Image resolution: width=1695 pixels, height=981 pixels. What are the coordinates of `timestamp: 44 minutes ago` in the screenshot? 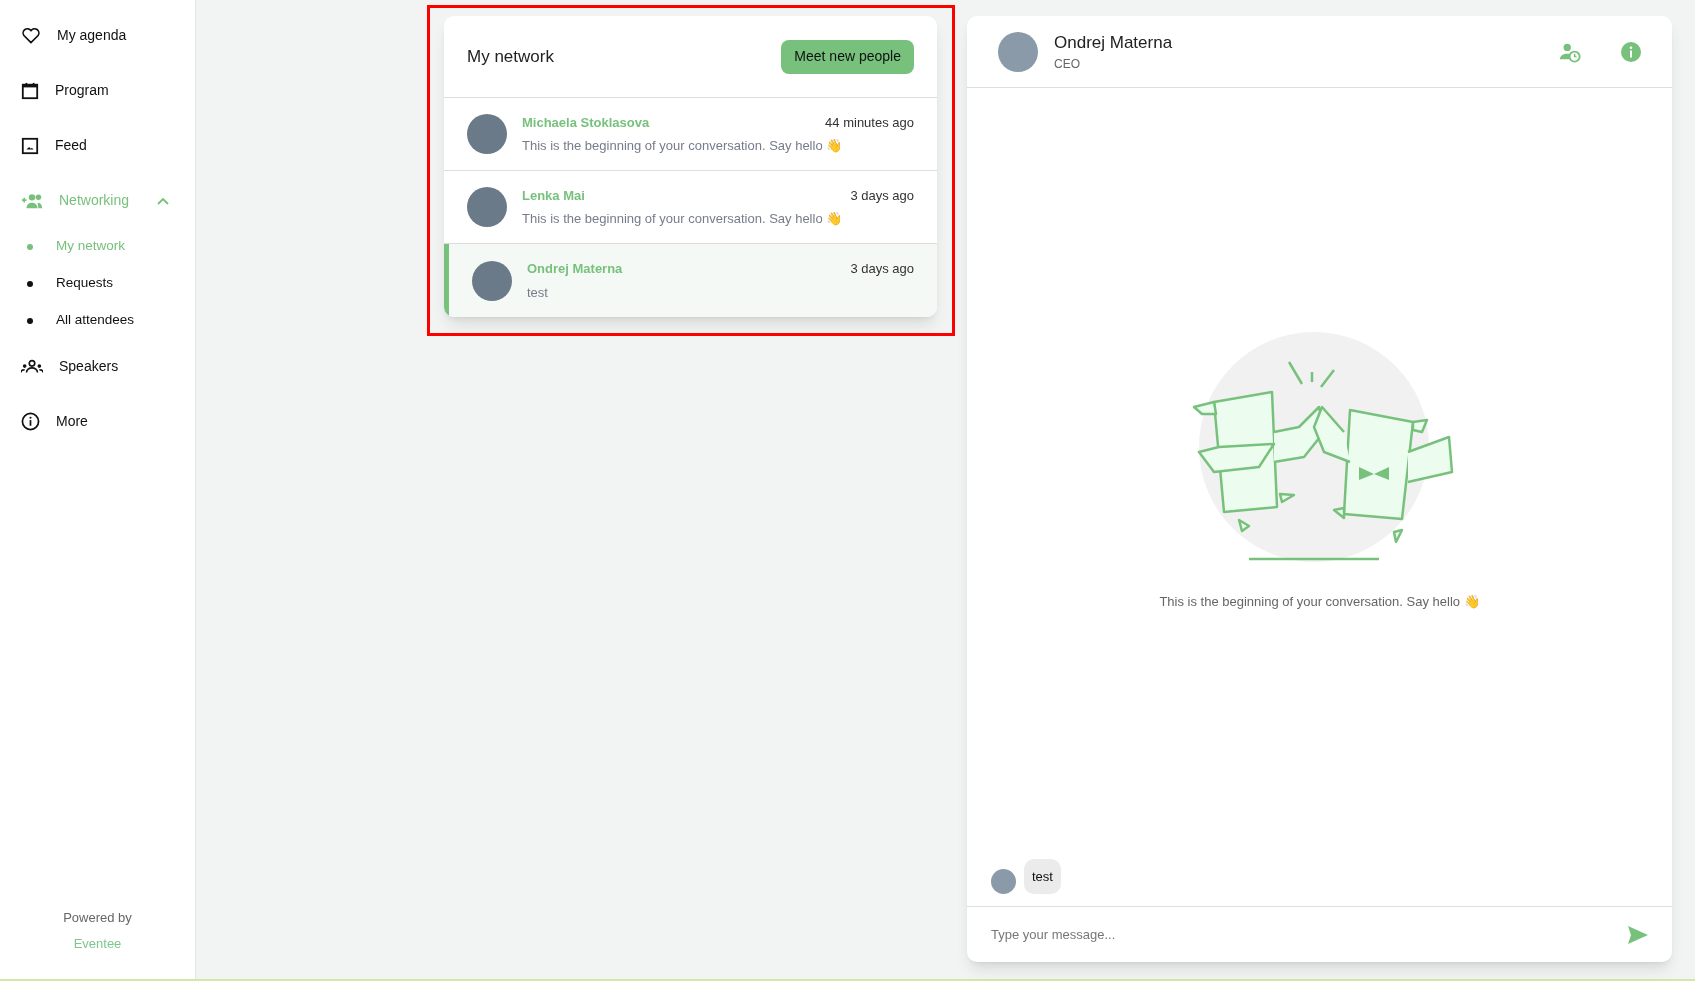 It's located at (869, 122).